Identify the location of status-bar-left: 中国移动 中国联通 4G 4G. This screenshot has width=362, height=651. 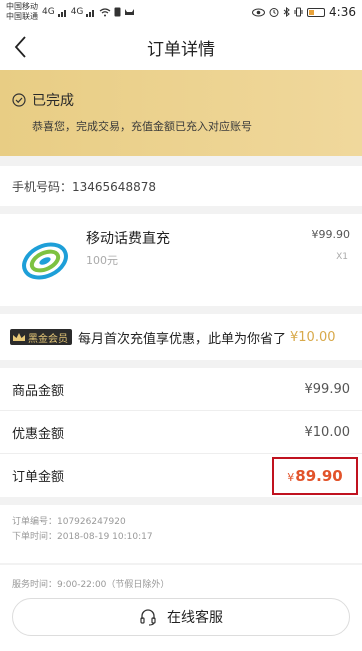
(70, 12).